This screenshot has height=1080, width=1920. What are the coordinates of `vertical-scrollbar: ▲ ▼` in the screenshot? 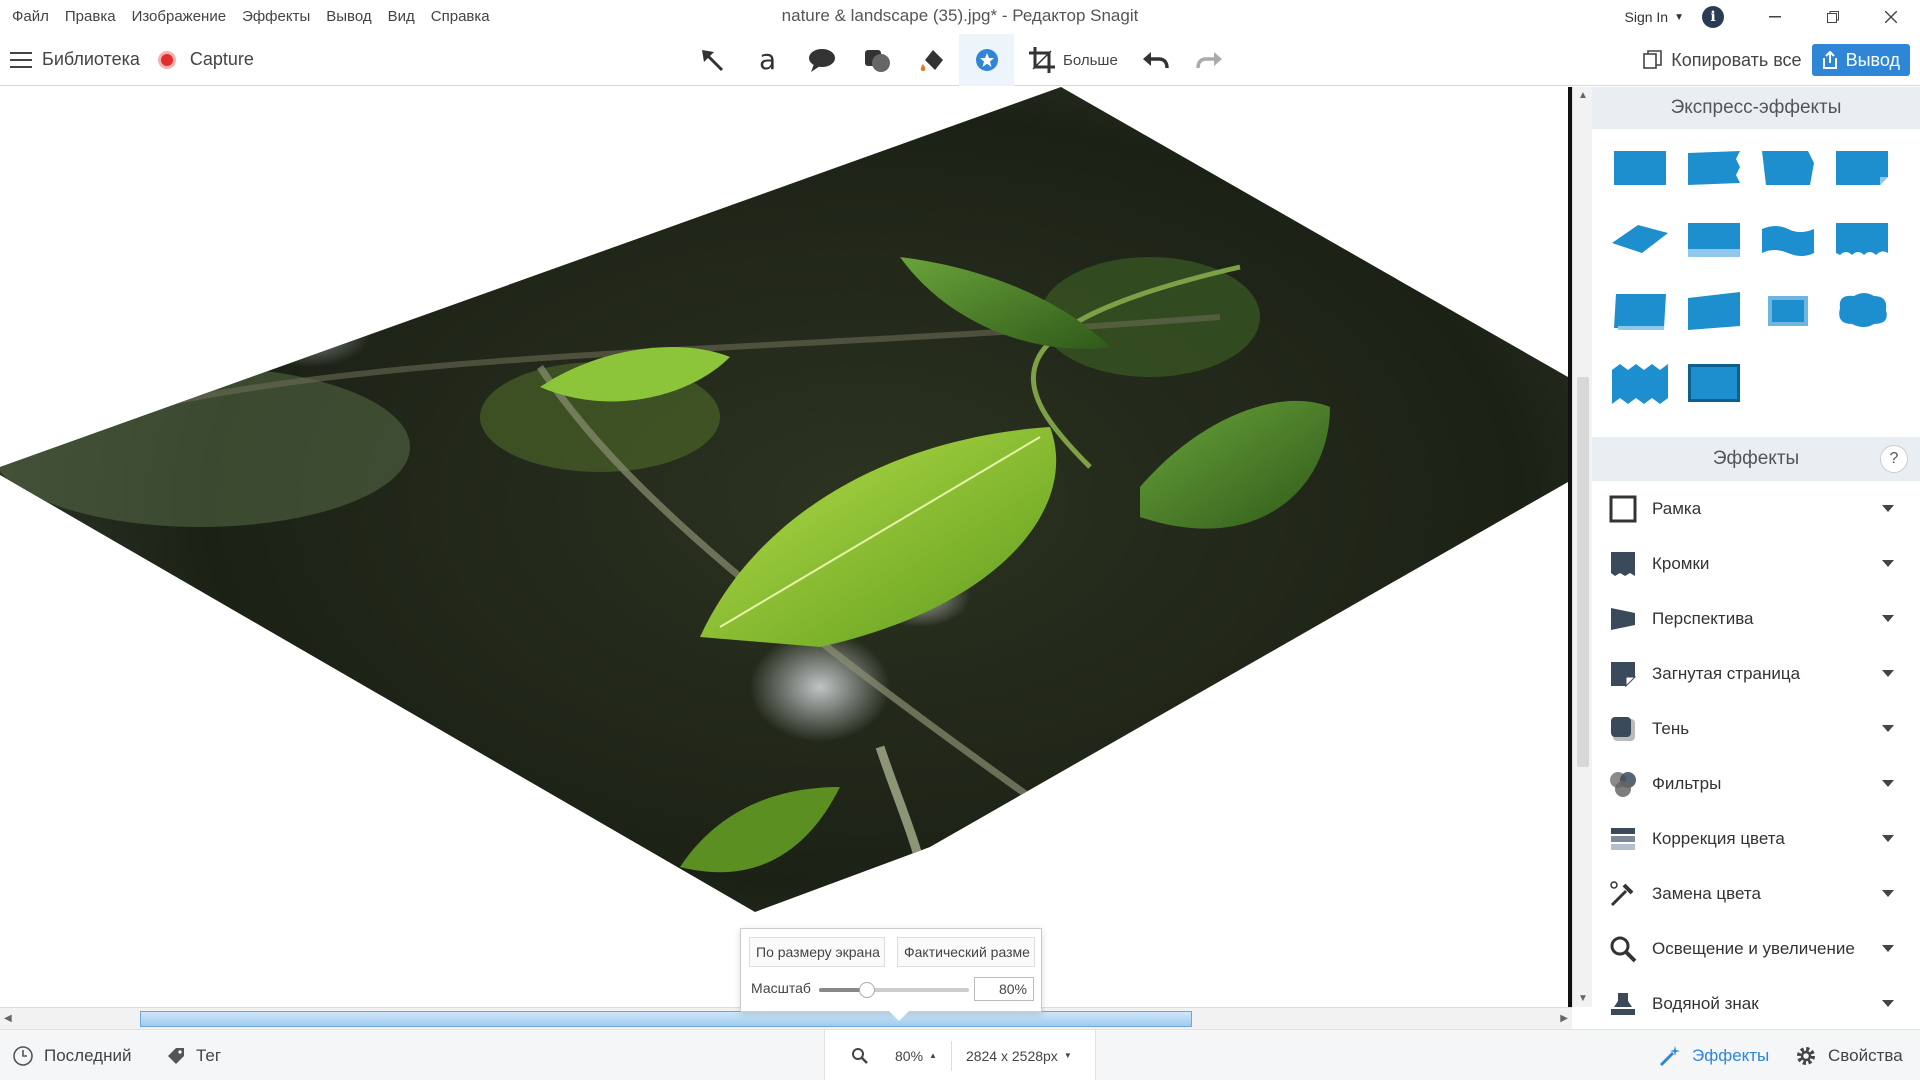 It's located at (1582, 547).